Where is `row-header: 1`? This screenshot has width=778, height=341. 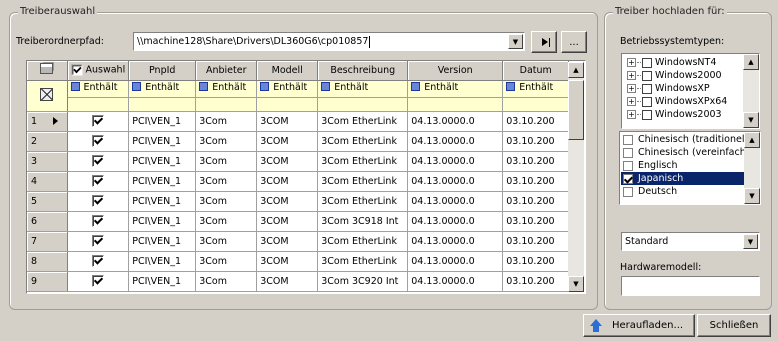
row-header: 1 is located at coordinates (47, 121).